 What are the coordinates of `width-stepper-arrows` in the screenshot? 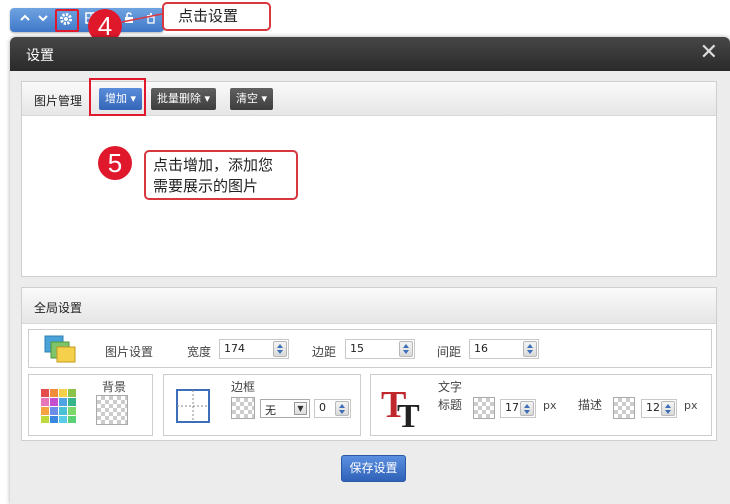 It's located at (280, 349).